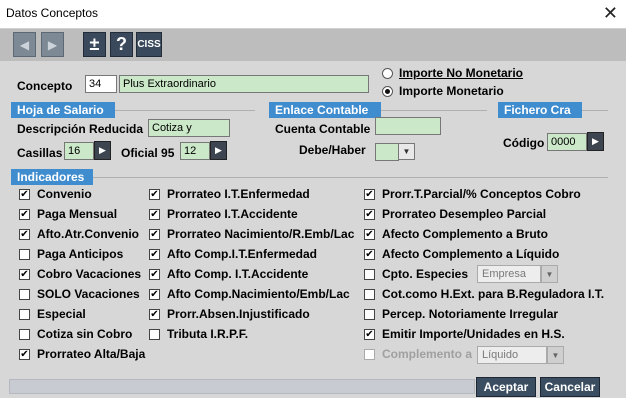 This screenshot has width=626, height=398. What do you see at coordinates (610, 13) in the screenshot?
I see `close-icon: ✕` at bounding box center [610, 13].